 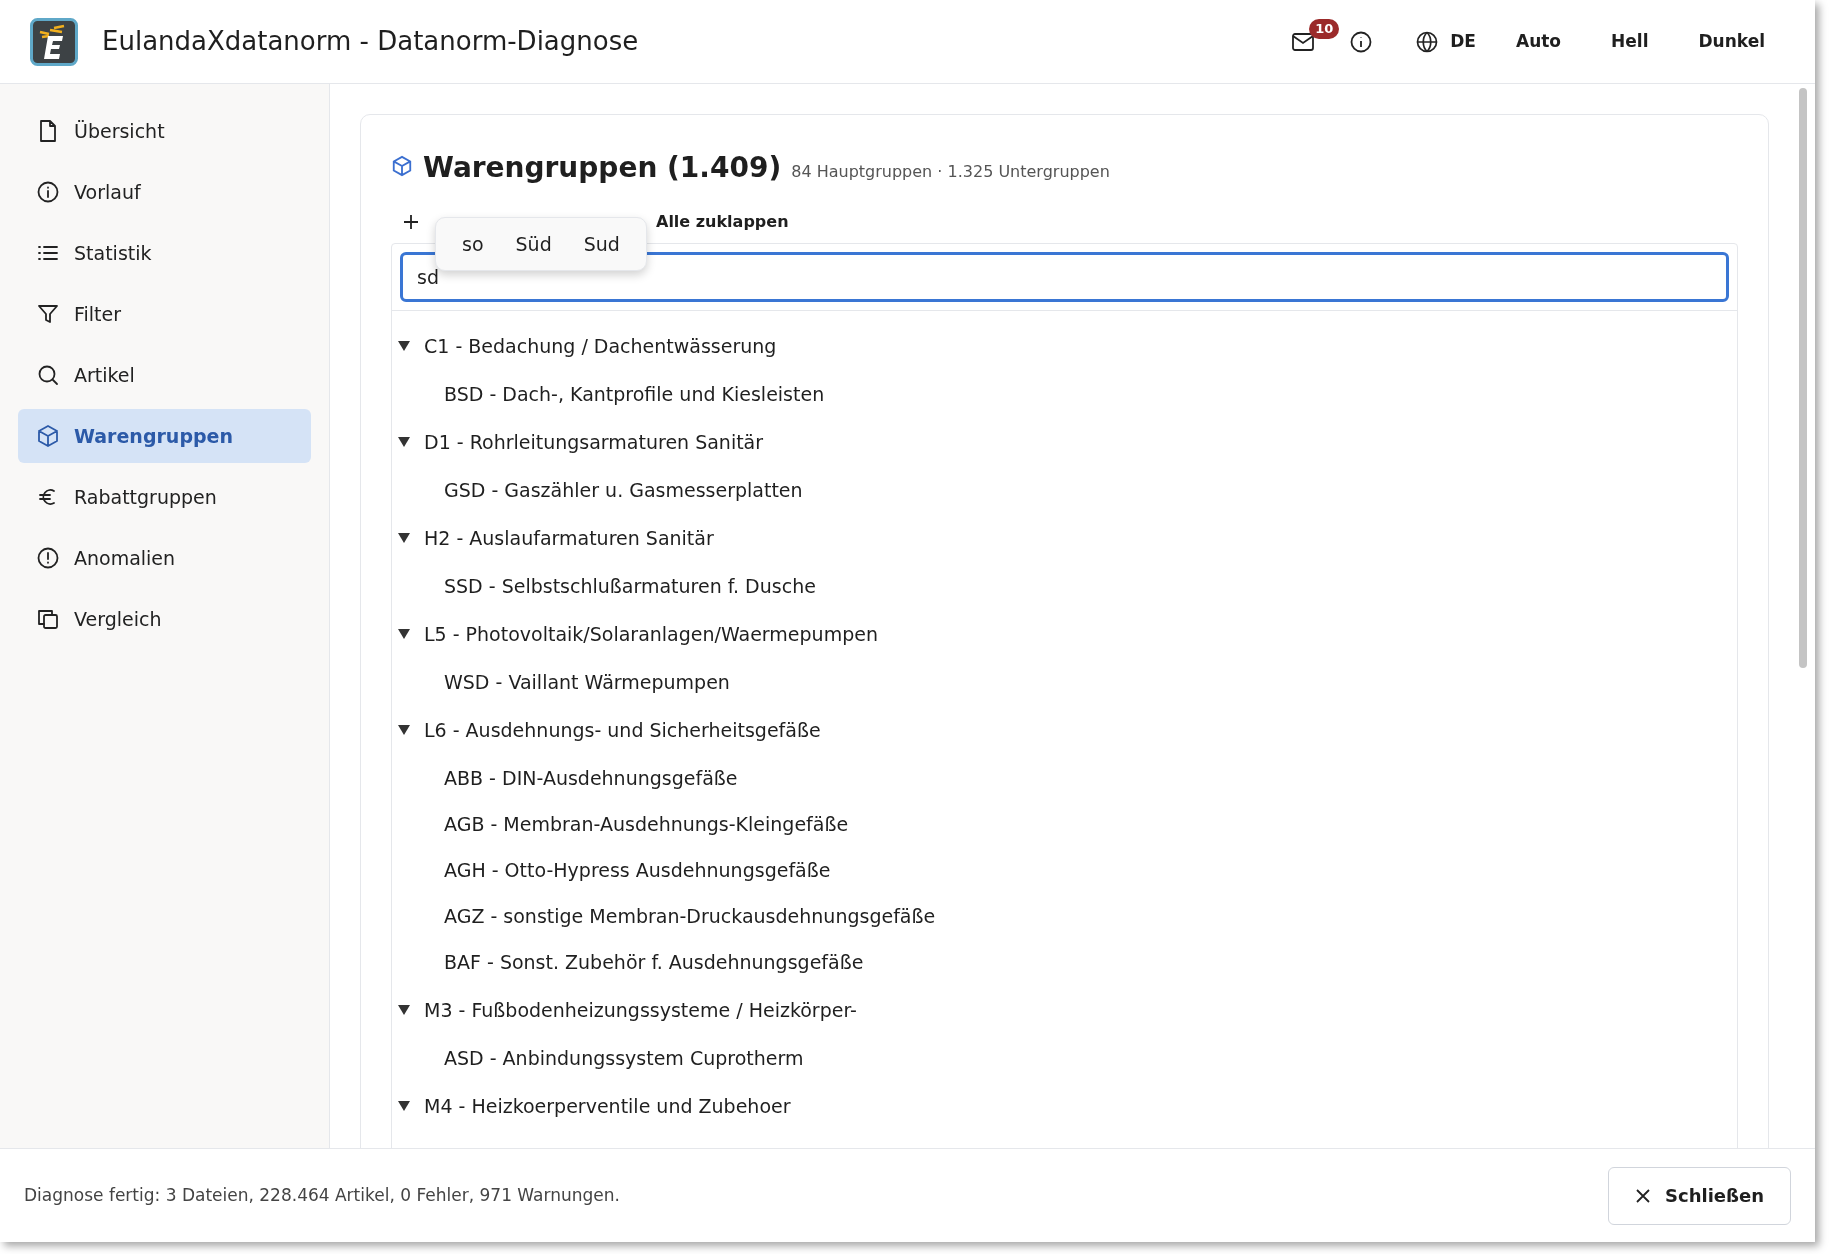 What do you see at coordinates (164, 558) in the screenshot?
I see `sidebar-item: Anomalien` at bounding box center [164, 558].